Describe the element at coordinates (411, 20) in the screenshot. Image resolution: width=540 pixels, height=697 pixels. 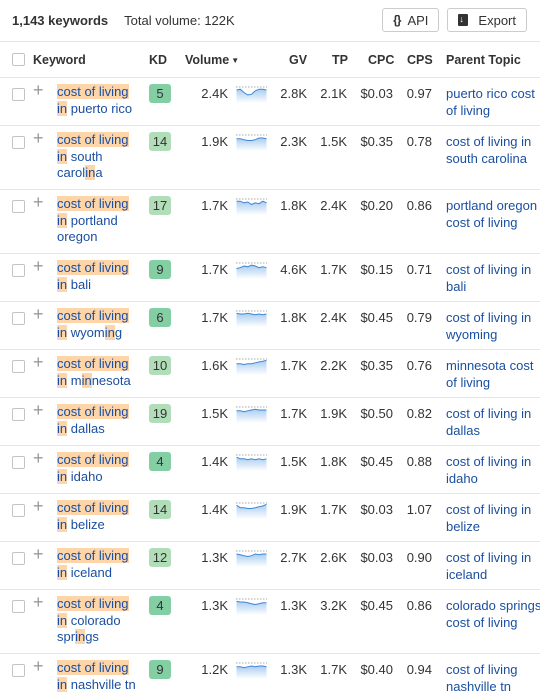
I see `api-button: {} API` at that location.